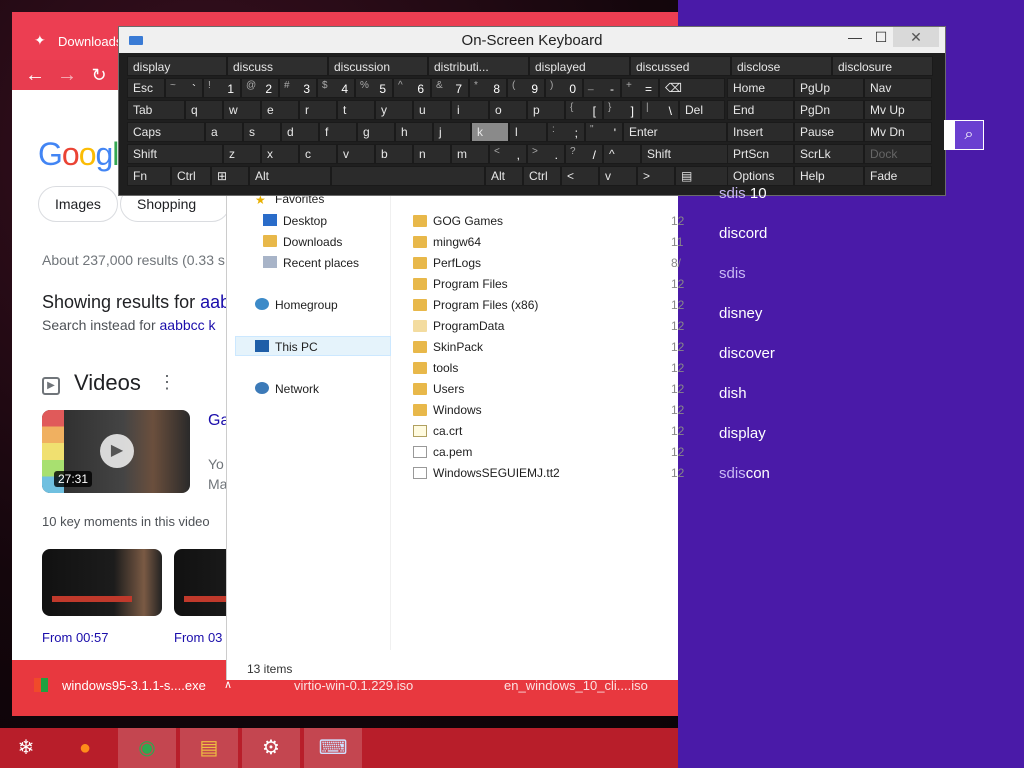 The image size is (1024, 768). Describe the element at coordinates (732, 273) in the screenshot. I see `search-suggestion: sdis` at that location.